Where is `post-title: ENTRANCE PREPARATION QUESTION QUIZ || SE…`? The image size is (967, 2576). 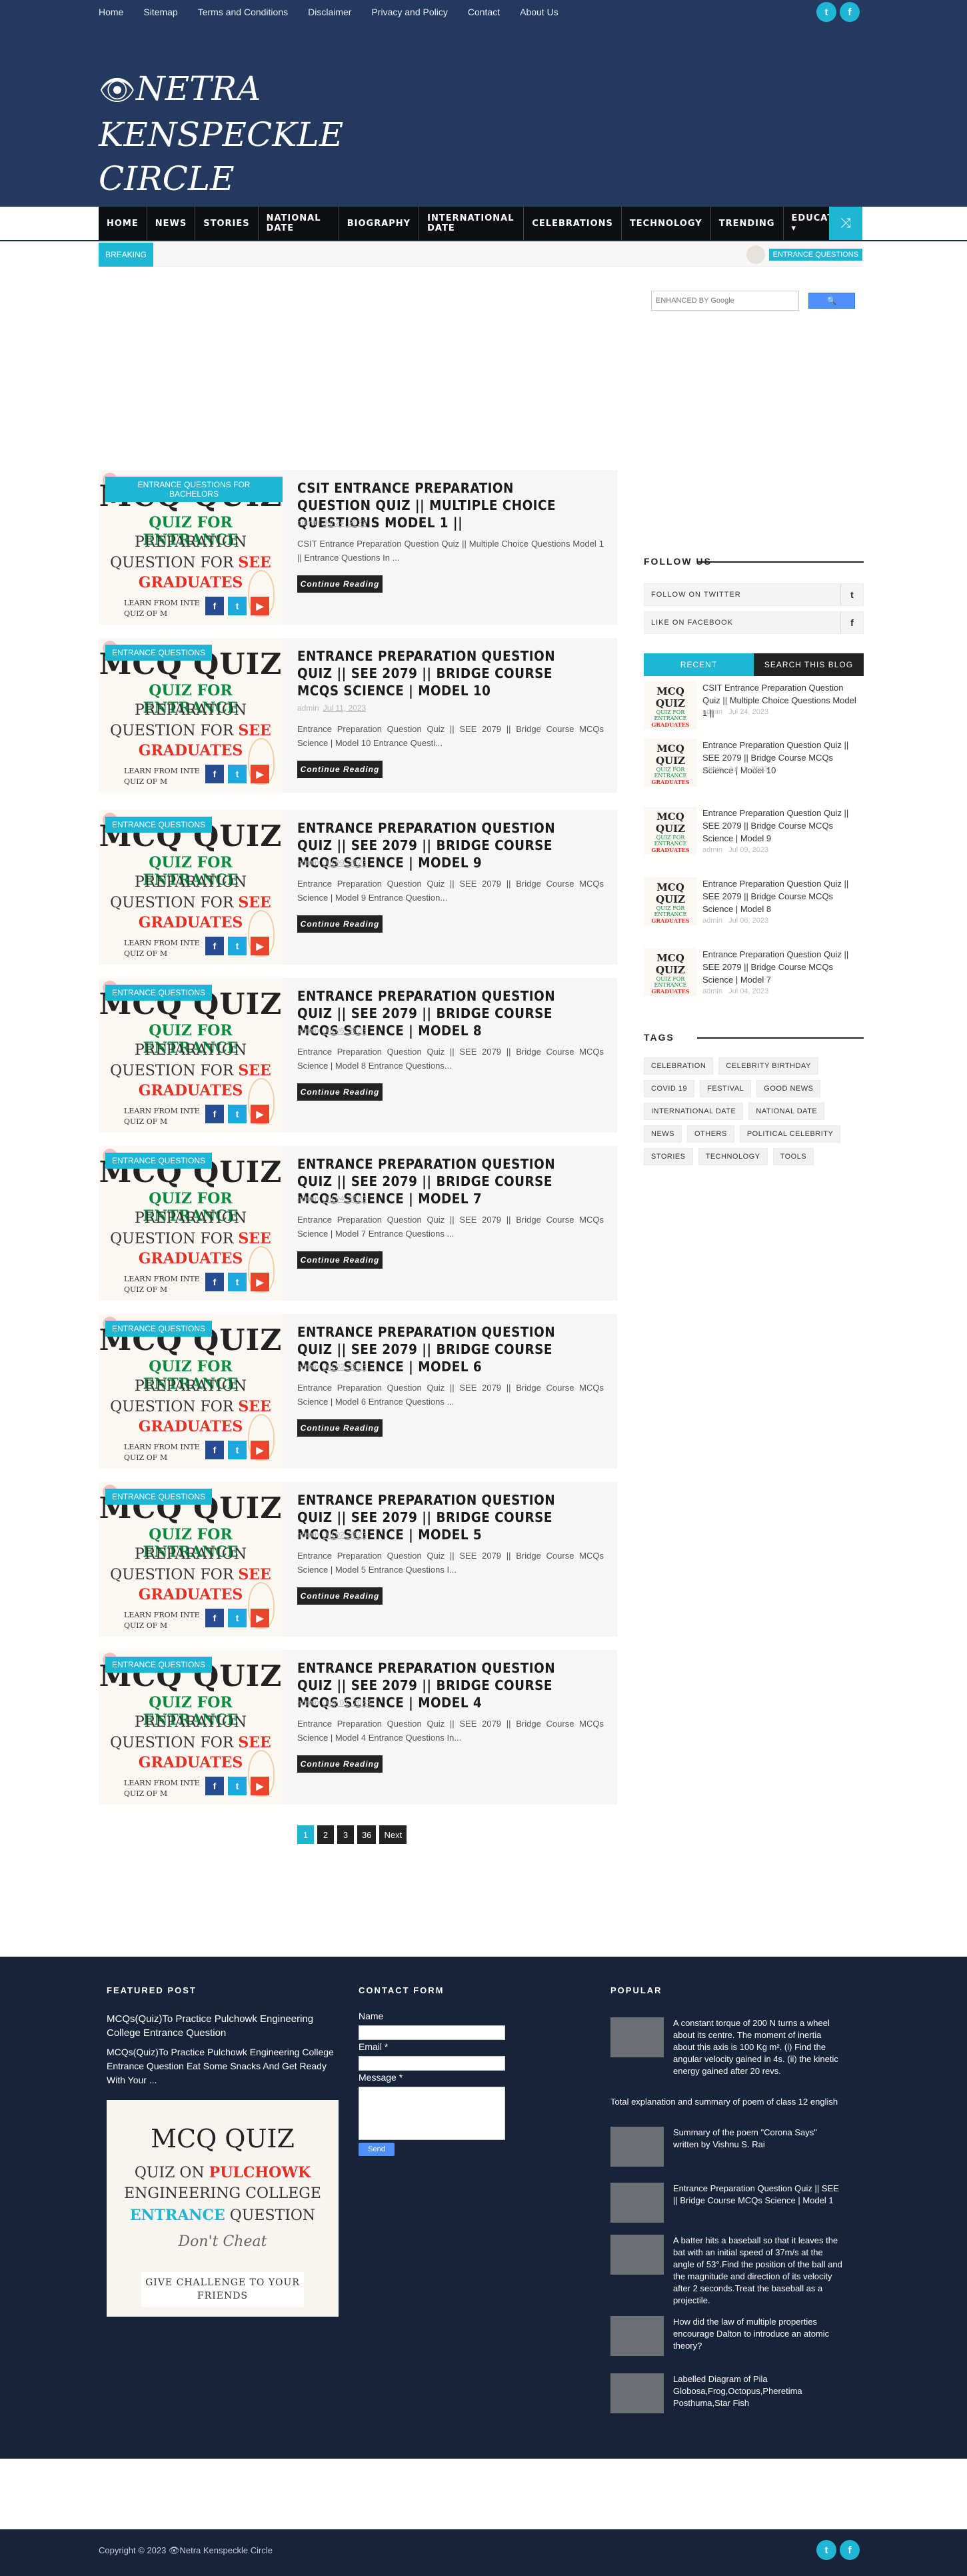
post-title: ENTRANCE PREPARATION QUESTION QUIZ || SE… is located at coordinates (438, 673).